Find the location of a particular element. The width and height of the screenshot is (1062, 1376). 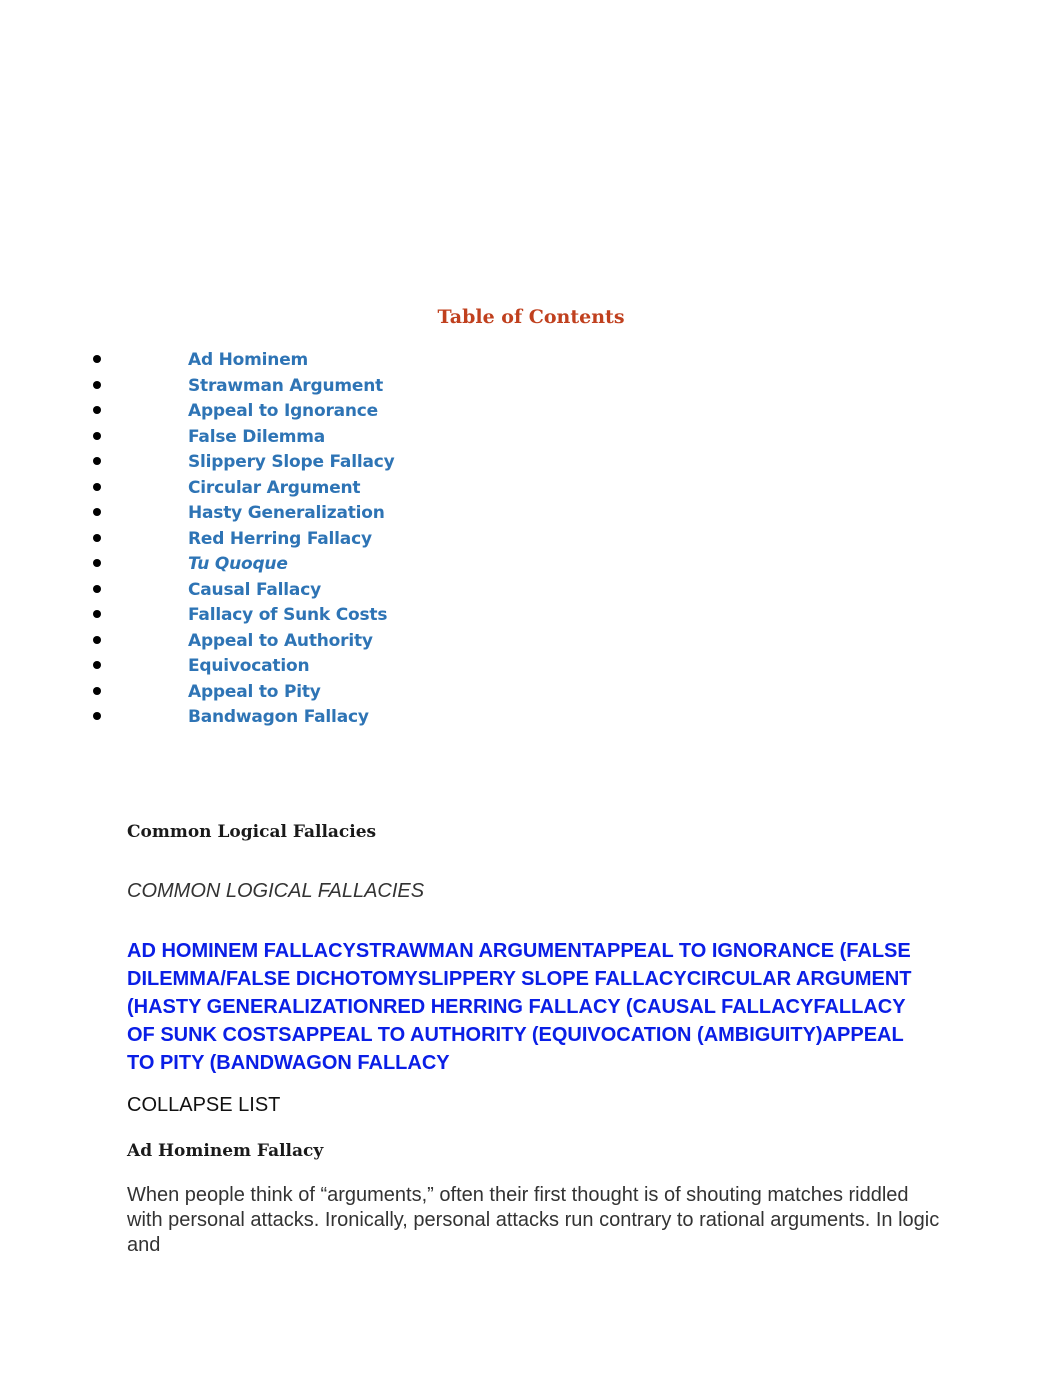

fallacy-anchor-link: RED HERRING FALLACY (CAUSAL FALLACY is located at coordinates (598, 1007).